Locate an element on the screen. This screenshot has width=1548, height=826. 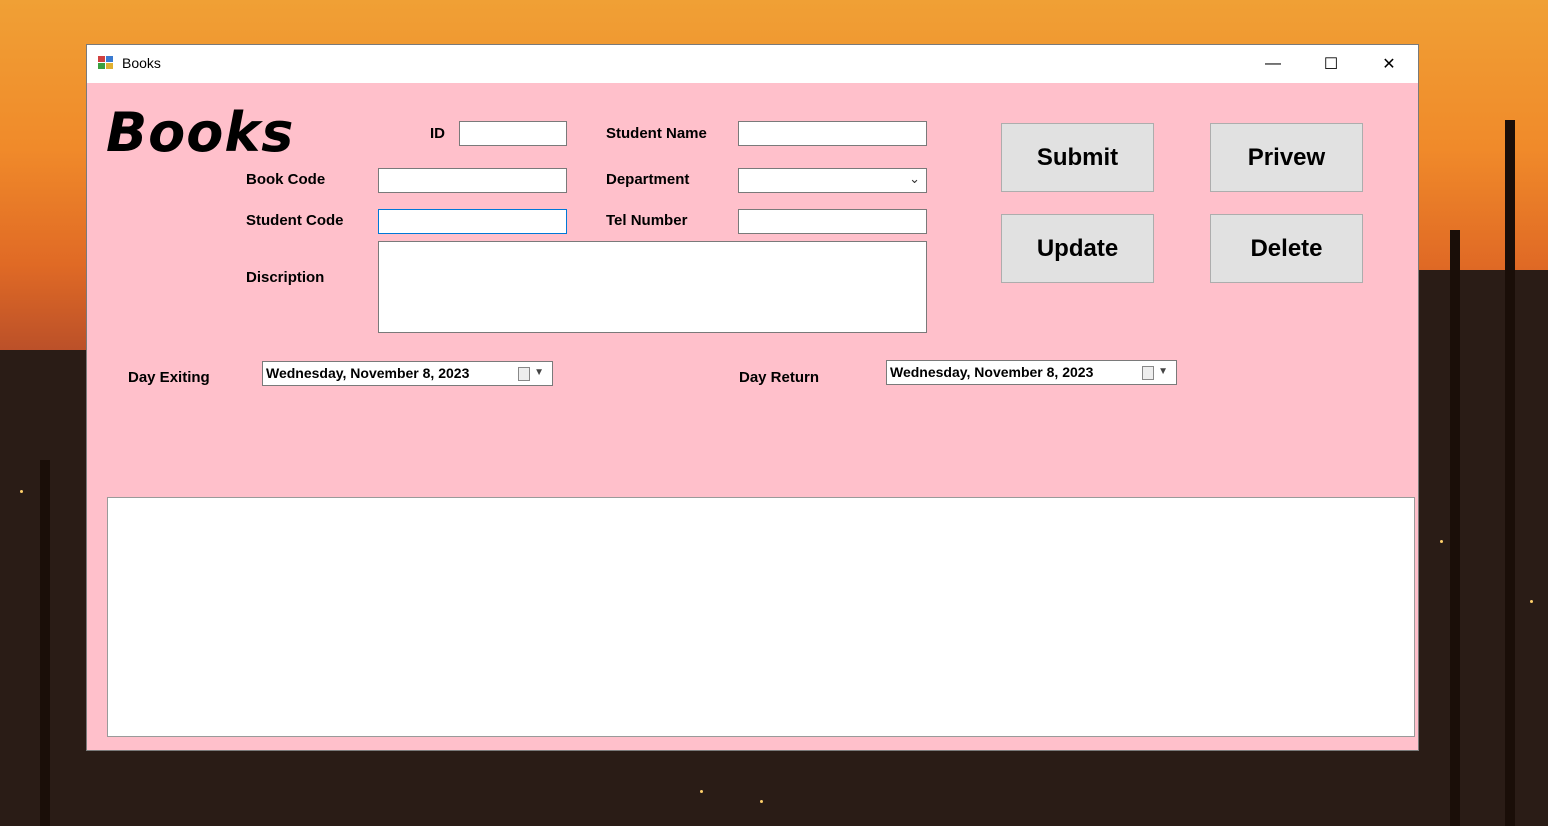
title-bar: Books — ☐ ✕ is located at coordinates (752, 64).